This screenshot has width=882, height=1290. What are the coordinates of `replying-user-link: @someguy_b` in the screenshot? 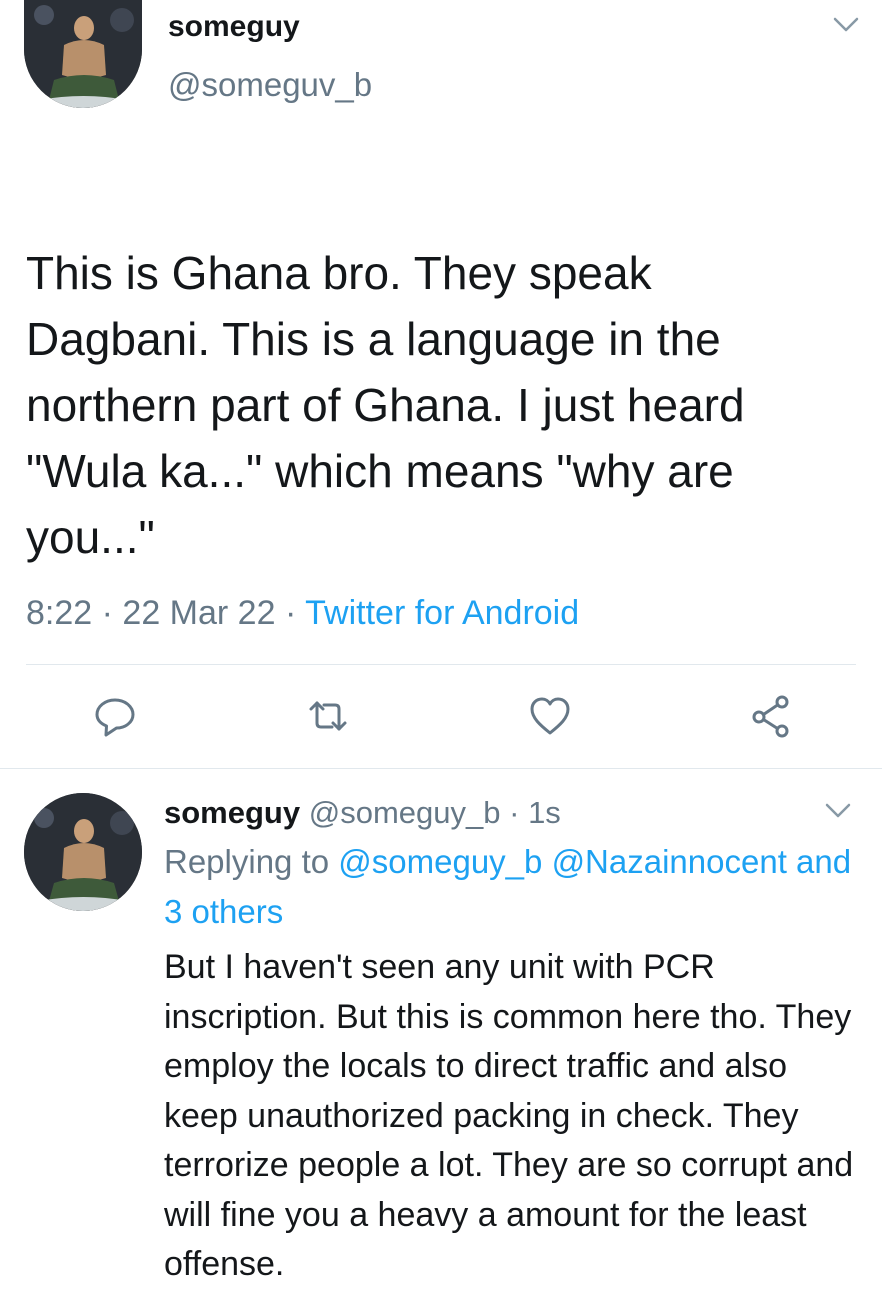 It's located at (440, 861).